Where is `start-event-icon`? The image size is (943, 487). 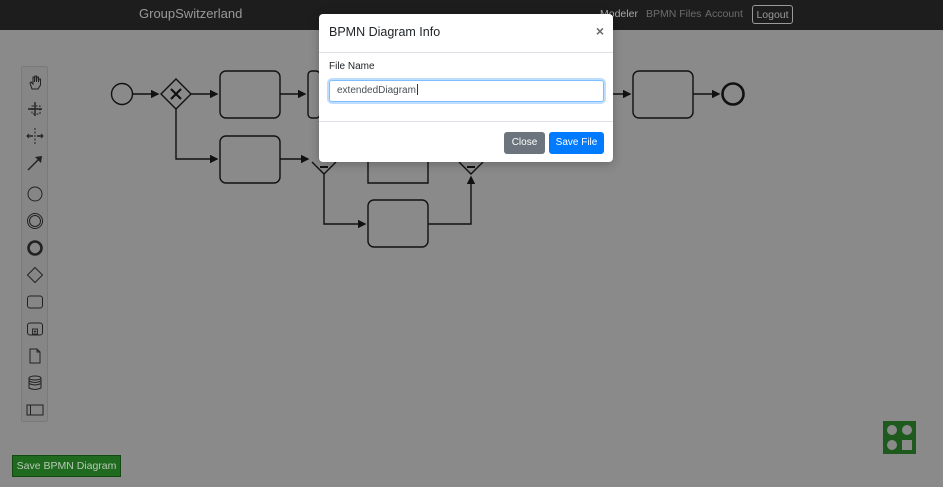 start-event-icon is located at coordinates (35, 194).